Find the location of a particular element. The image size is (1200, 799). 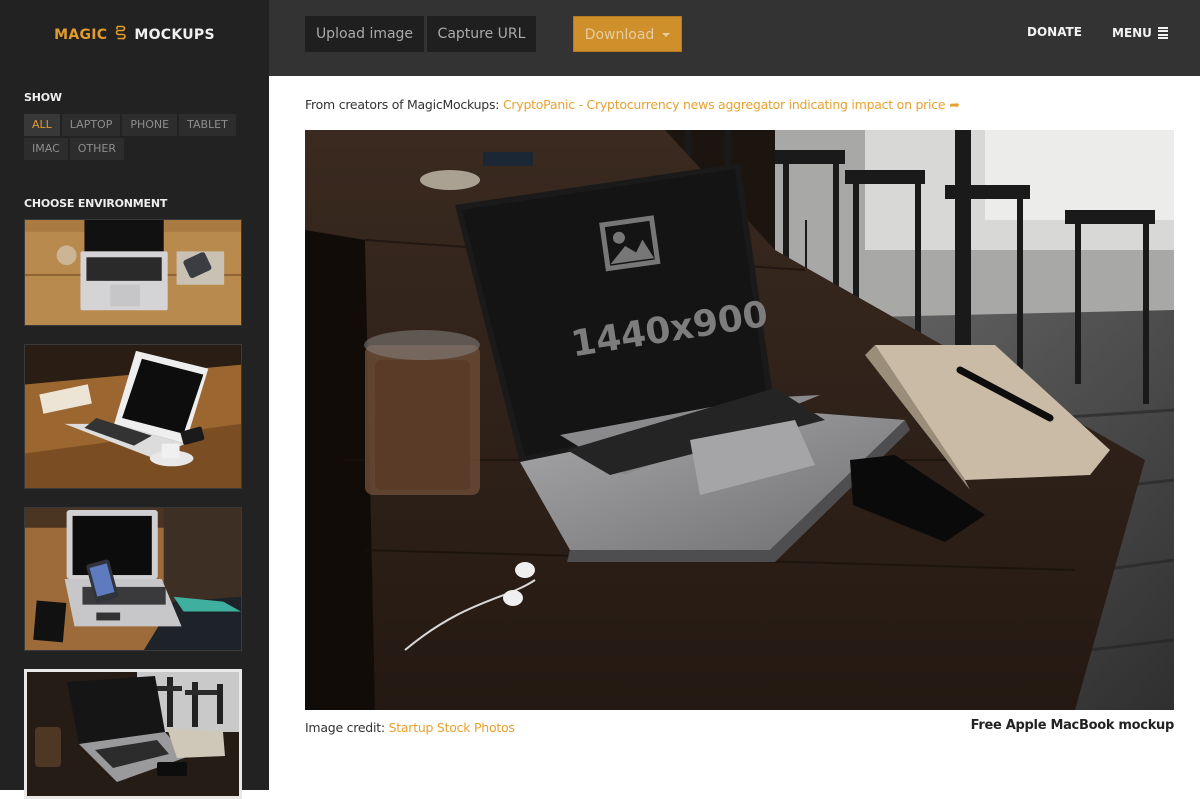

hamburger-icon is located at coordinates (1162, 33).